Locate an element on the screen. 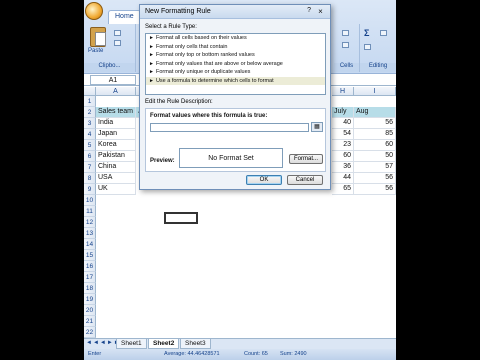 Image resolution: width=480 pixels, height=360 pixels. paste-button-label: Paste is located at coordinates (95, 51).